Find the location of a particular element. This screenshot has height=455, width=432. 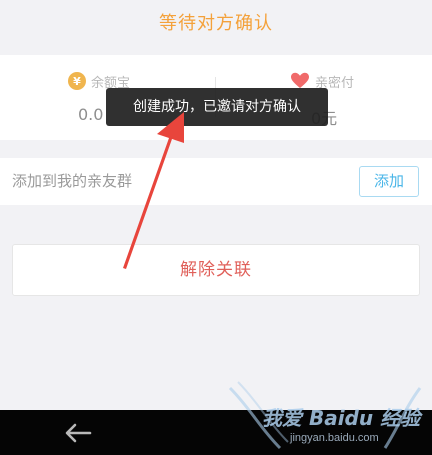

coin-icon: ¥ is located at coordinates (77, 81).